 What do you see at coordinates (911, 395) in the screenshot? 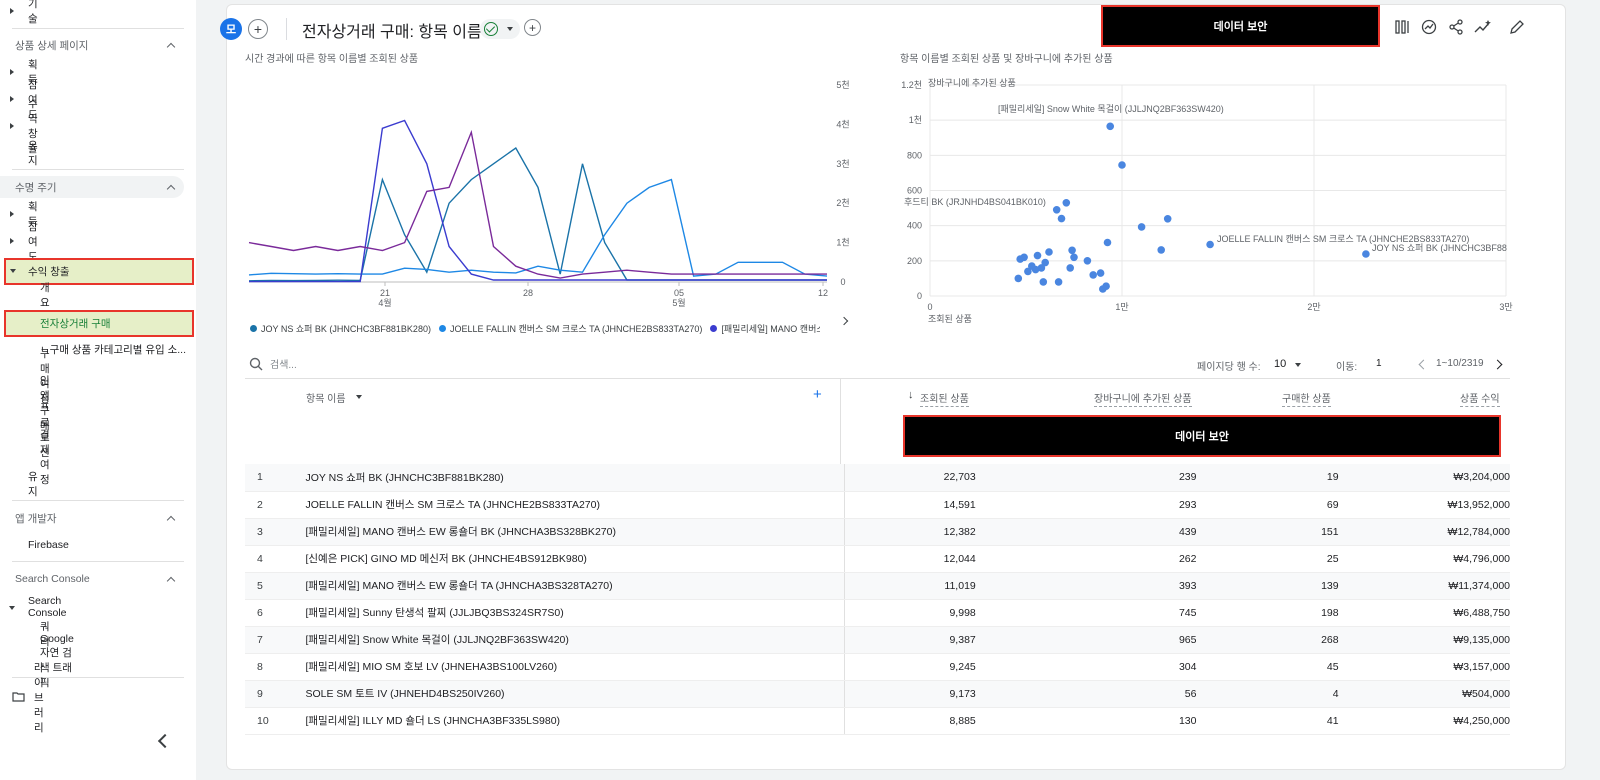
I see `sort-desc-icon: ↓` at bounding box center [911, 395].